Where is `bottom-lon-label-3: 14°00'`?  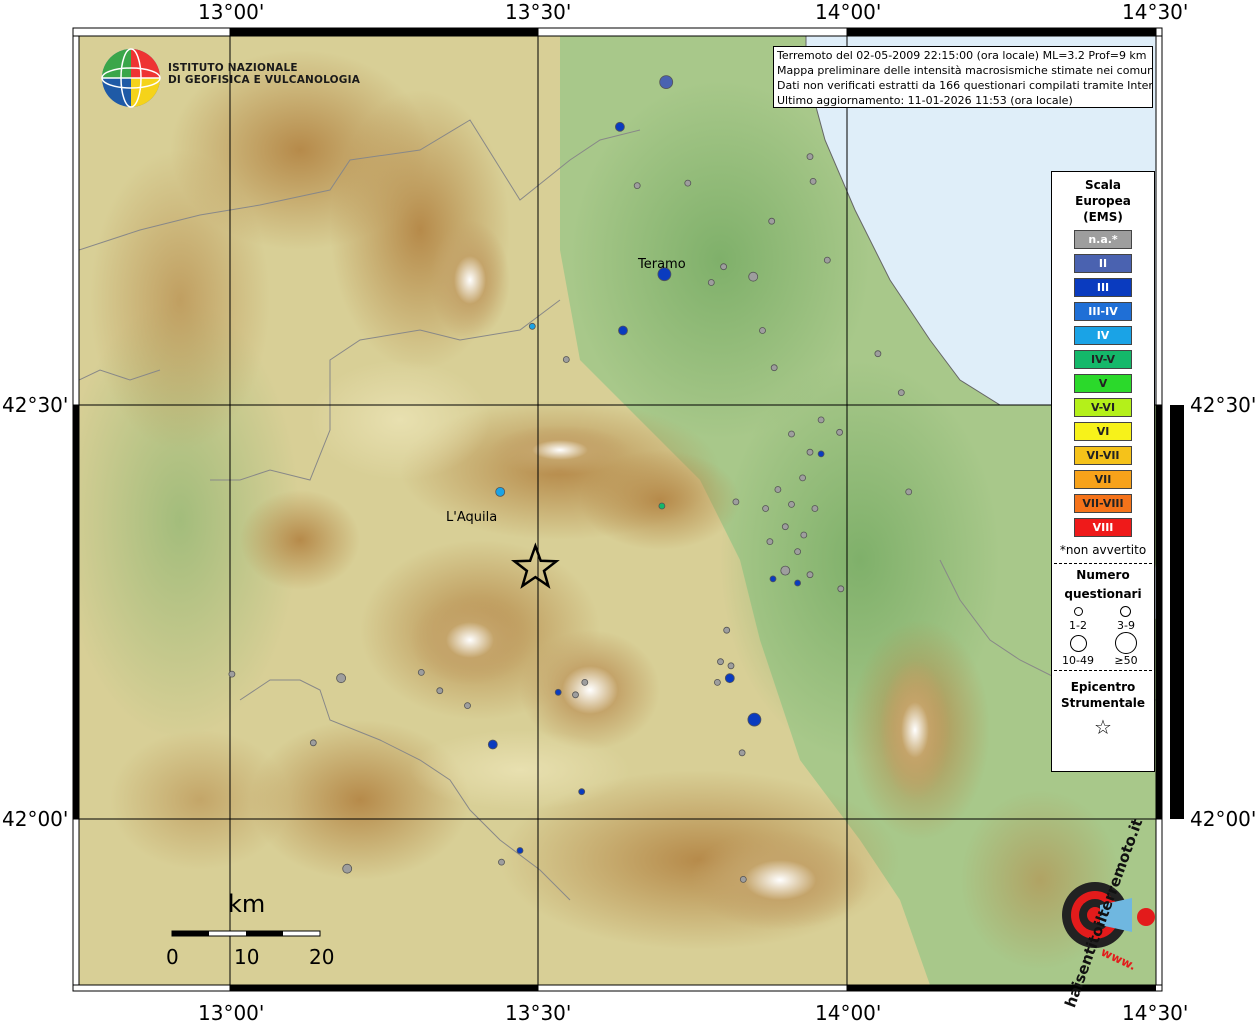
bottom-lon-label-3: 14°00' is located at coordinates (848, 1013).